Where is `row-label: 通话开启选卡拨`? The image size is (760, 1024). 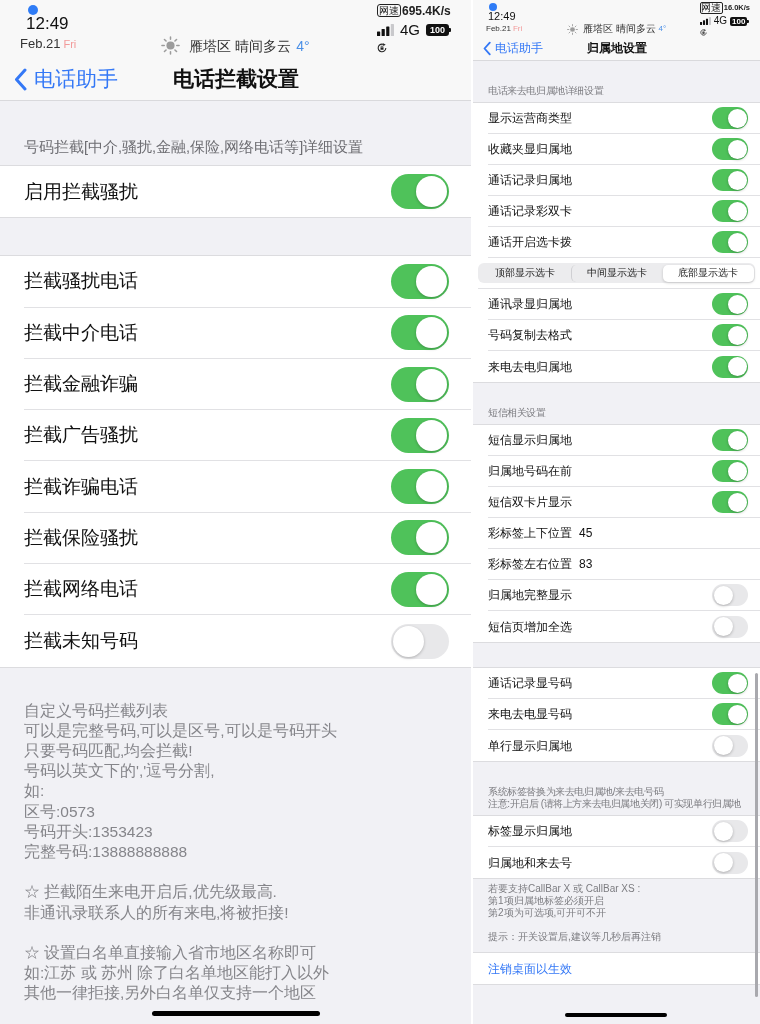 row-label: 通话开启选卡拨 is located at coordinates (530, 242).